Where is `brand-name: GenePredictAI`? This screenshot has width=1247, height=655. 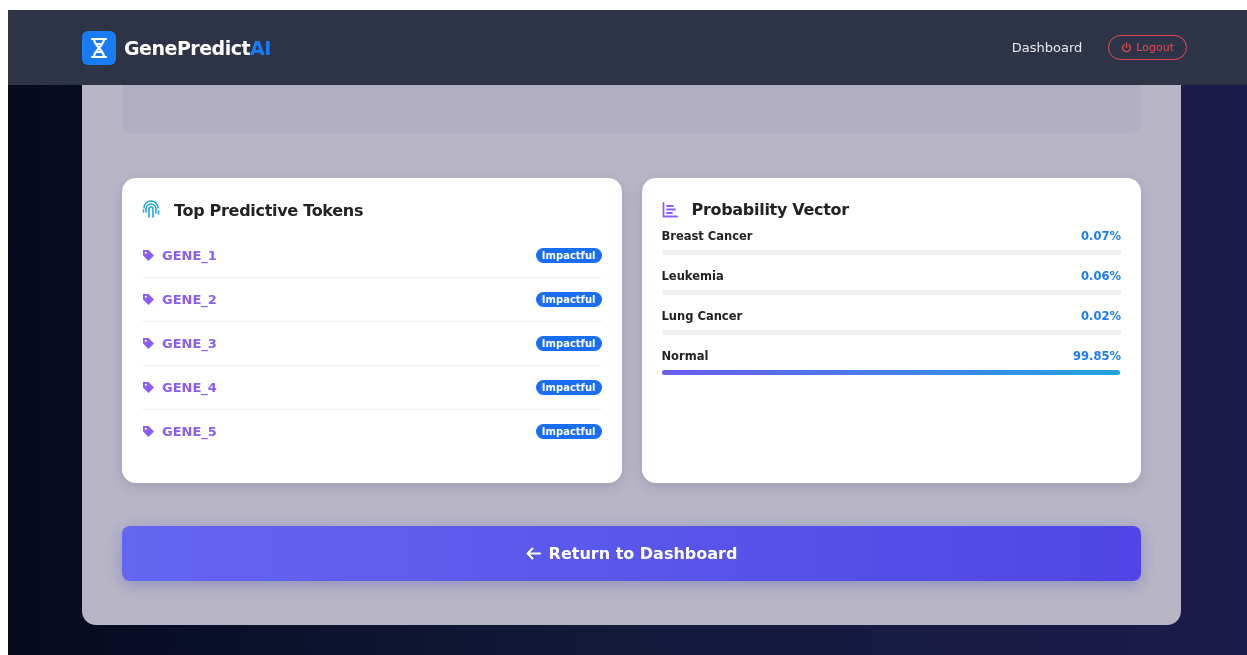 brand-name: GenePredictAI is located at coordinates (197, 47).